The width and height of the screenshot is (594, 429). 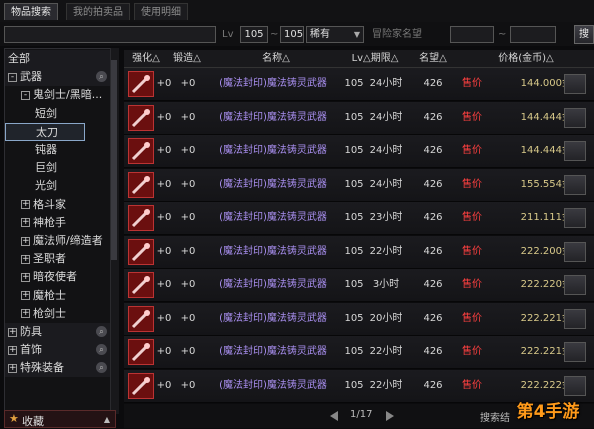 What do you see at coordinates (390, 416) in the screenshot?
I see `next-page-icon` at bounding box center [390, 416].